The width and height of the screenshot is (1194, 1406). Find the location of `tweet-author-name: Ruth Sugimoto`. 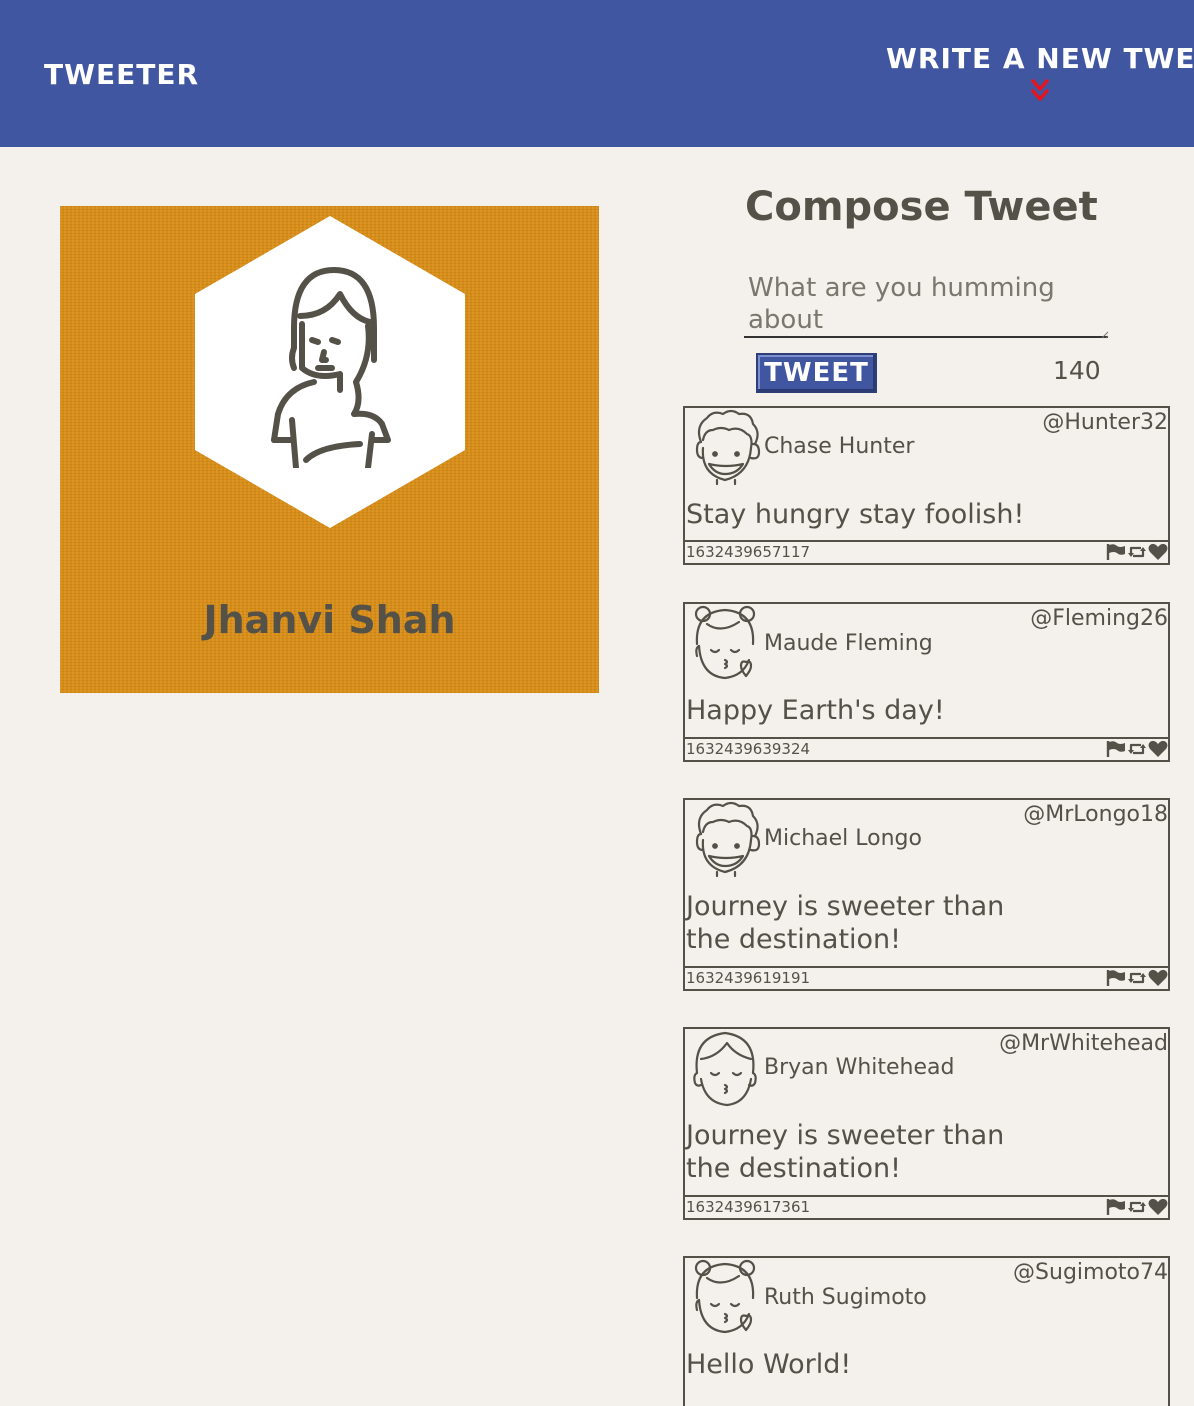

tweet-author-name: Ruth Sugimoto is located at coordinates (845, 1297).